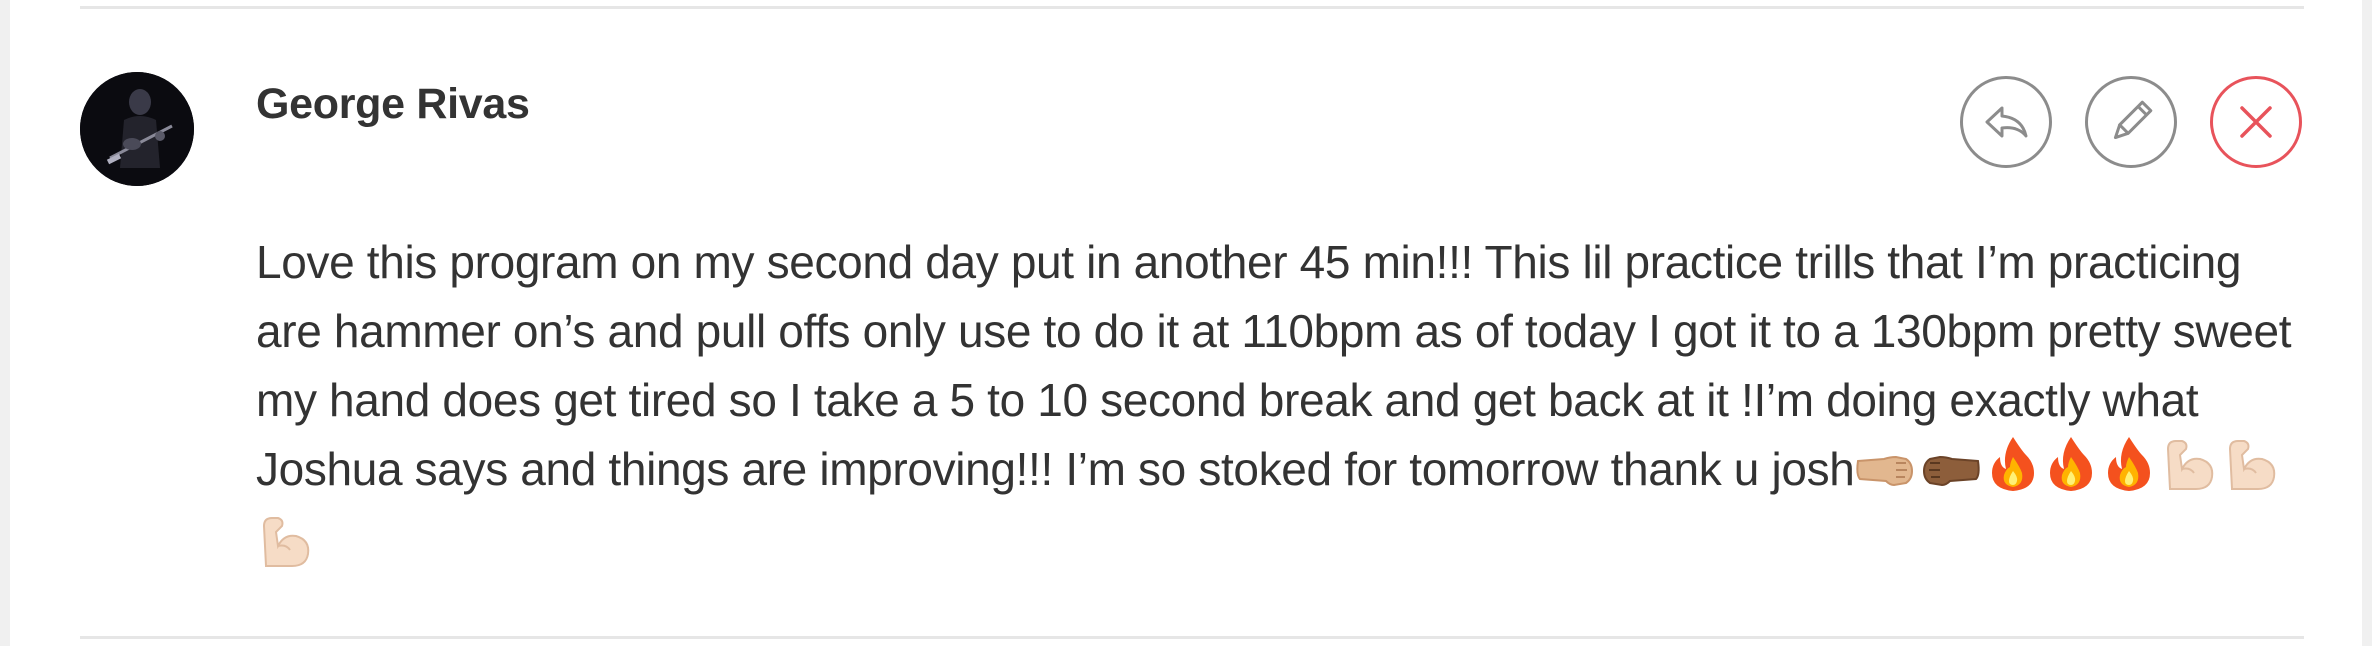 The height and width of the screenshot is (646, 2372). Describe the element at coordinates (1885, 477) in the screenshot. I see `fist-bump-right-light-icon` at that location.